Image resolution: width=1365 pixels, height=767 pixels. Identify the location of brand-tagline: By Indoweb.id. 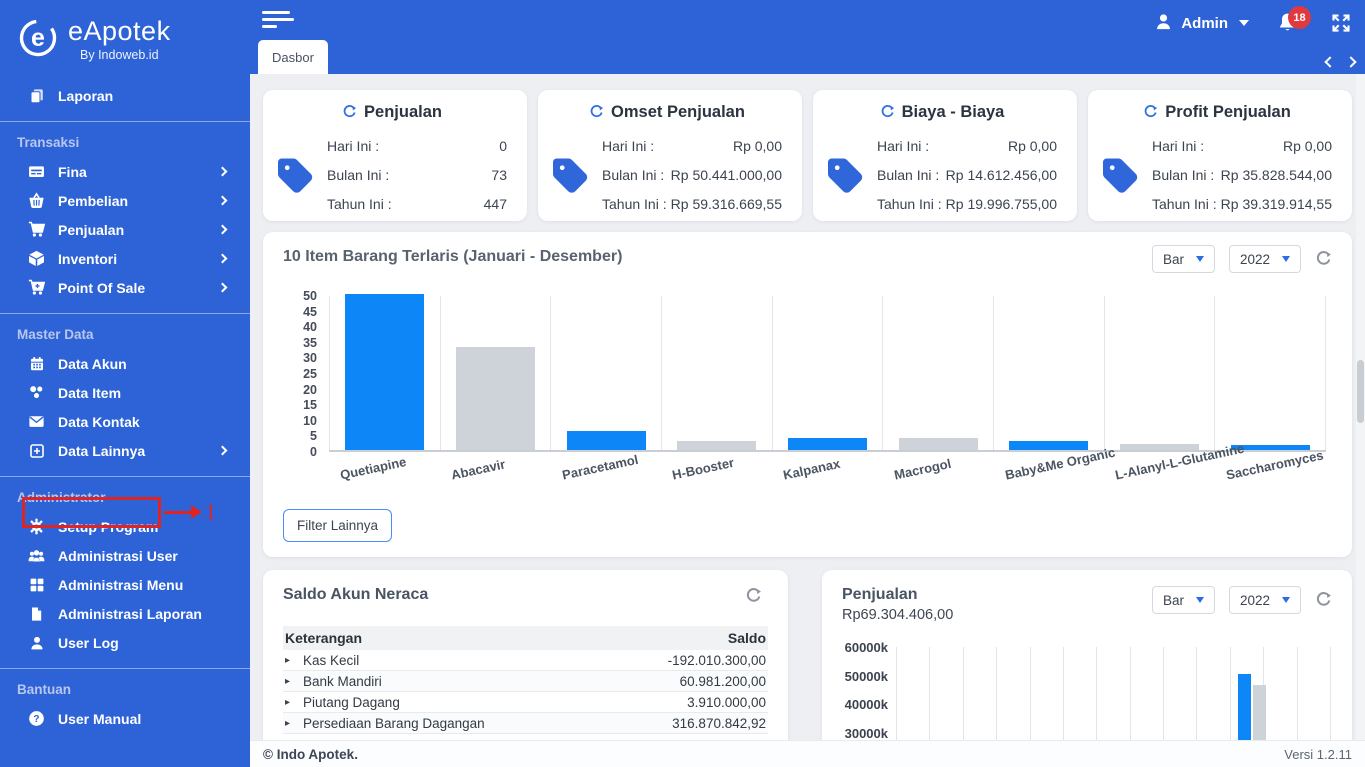
(119, 55).